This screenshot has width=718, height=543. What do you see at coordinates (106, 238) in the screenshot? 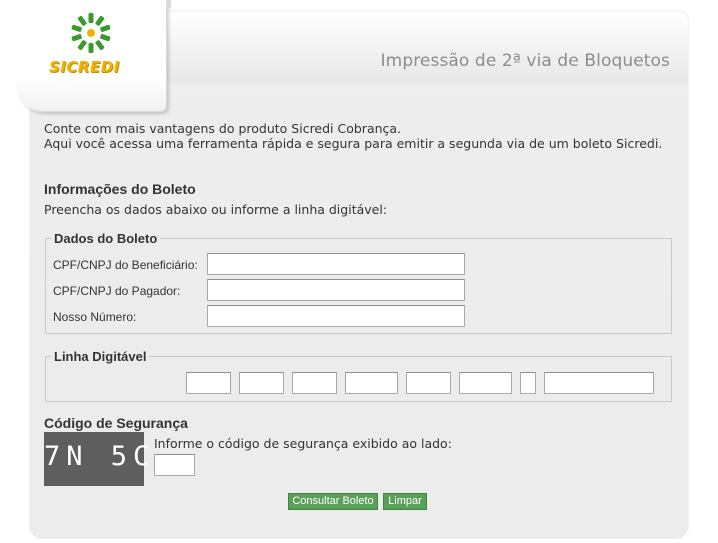
I see `dados-boleto-legend: Dados do Boleto` at bounding box center [106, 238].